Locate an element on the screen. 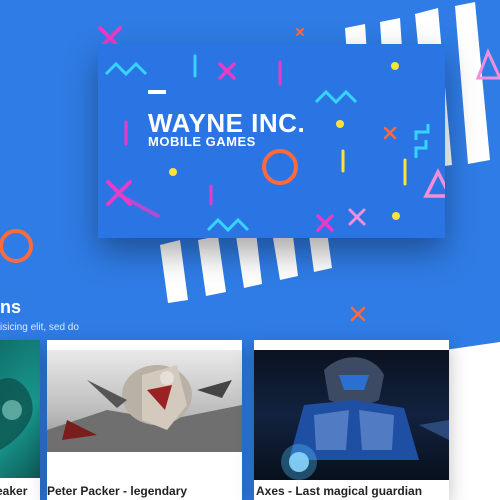  section-subtitle: isicing elit, sed do is located at coordinates (39, 327).